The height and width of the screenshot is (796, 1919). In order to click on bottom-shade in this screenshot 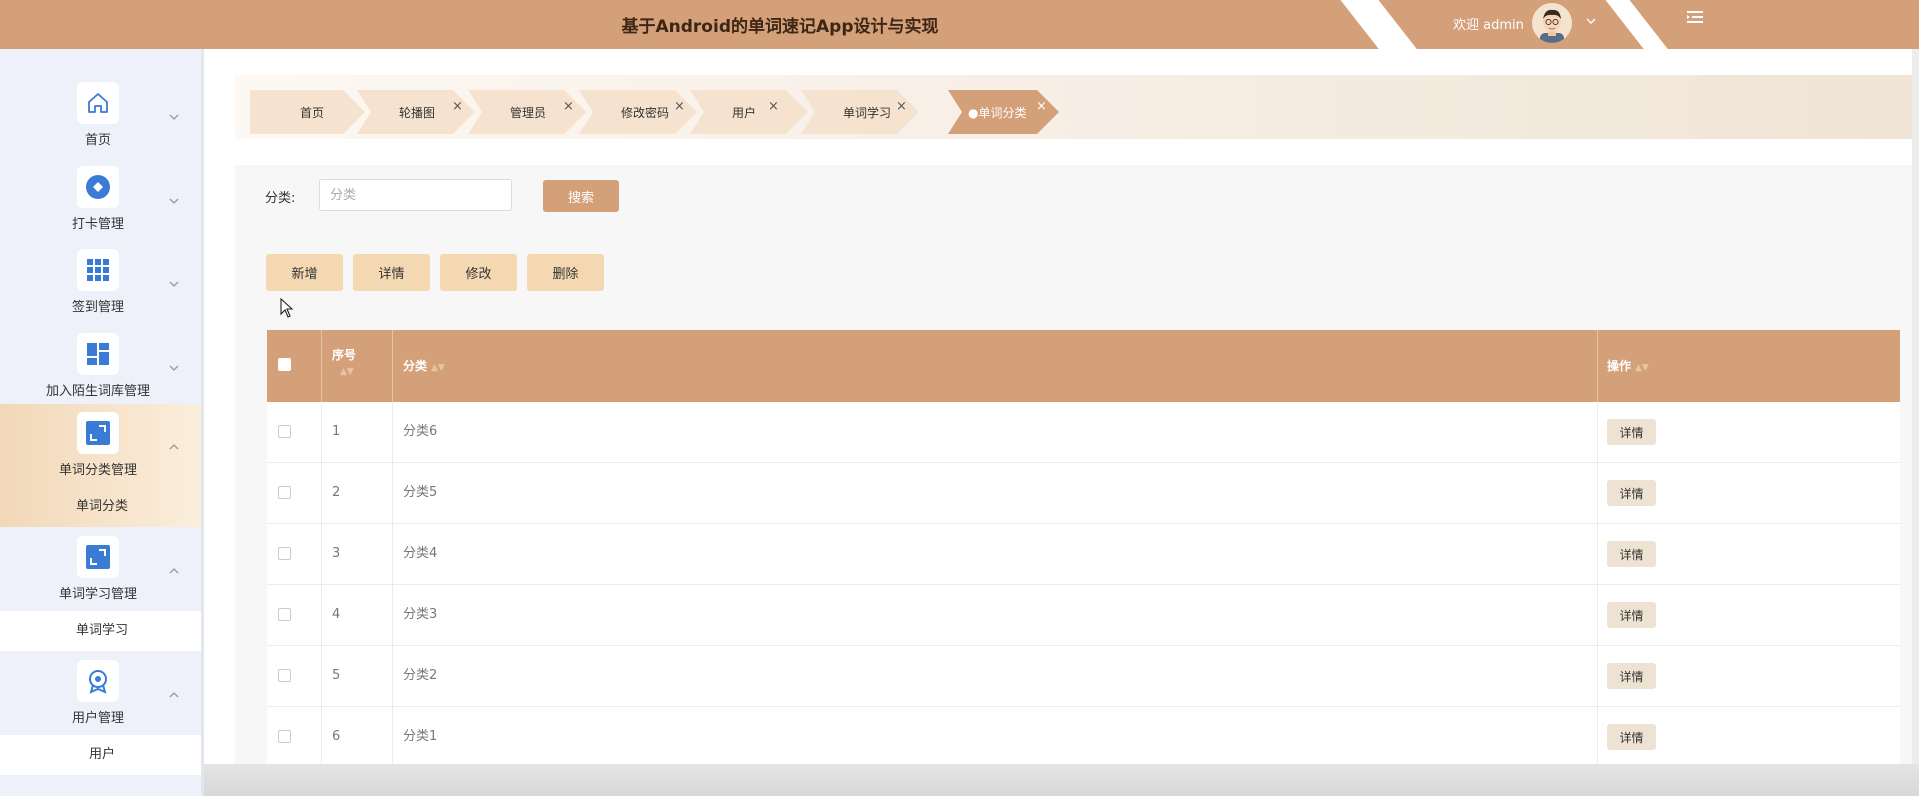, I will do `click(1061, 780)`.